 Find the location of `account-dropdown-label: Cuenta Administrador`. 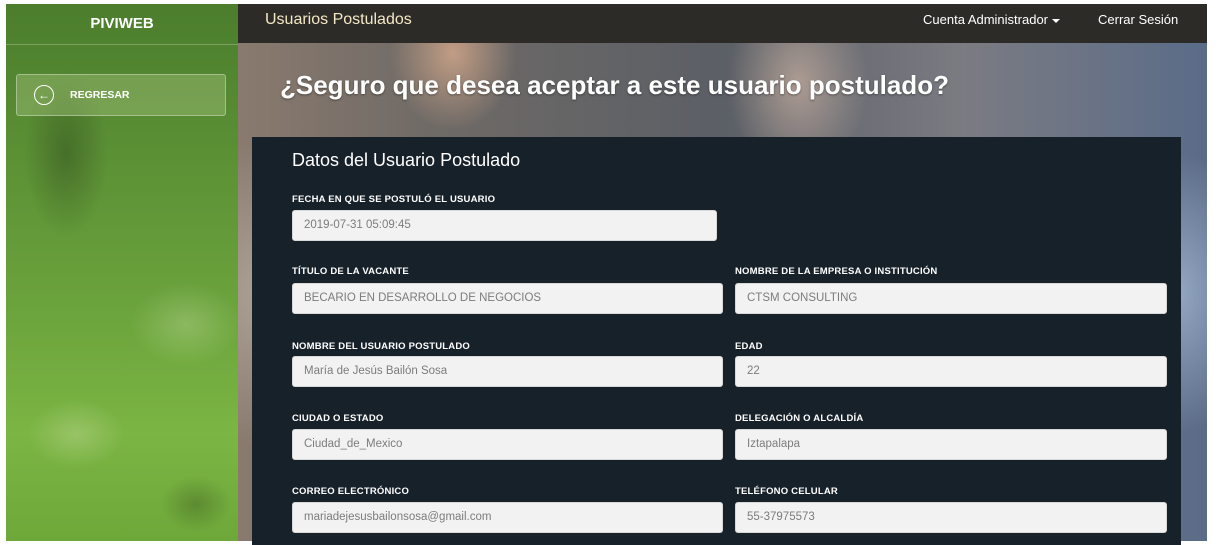

account-dropdown-label: Cuenta Administrador is located at coordinates (986, 19).